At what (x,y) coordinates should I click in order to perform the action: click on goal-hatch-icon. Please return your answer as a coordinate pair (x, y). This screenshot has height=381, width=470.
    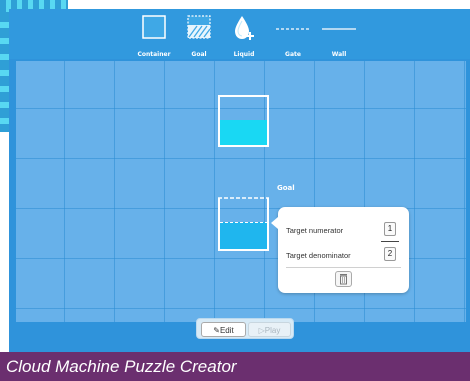
    Looking at the image, I should click on (199, 27).